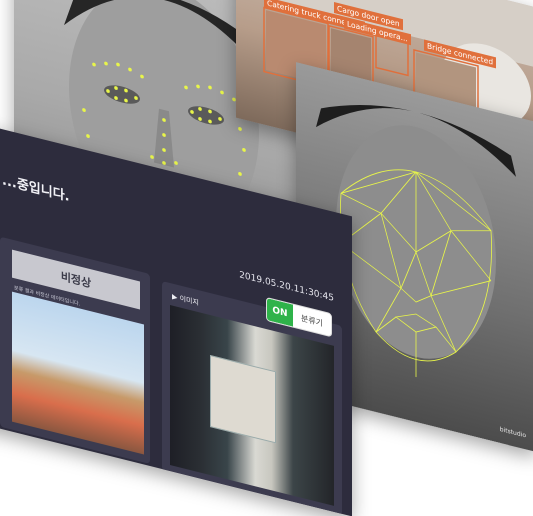  Describe the element at coordinates (243, 399) in the screenshot. I see `camera-object` at that location.